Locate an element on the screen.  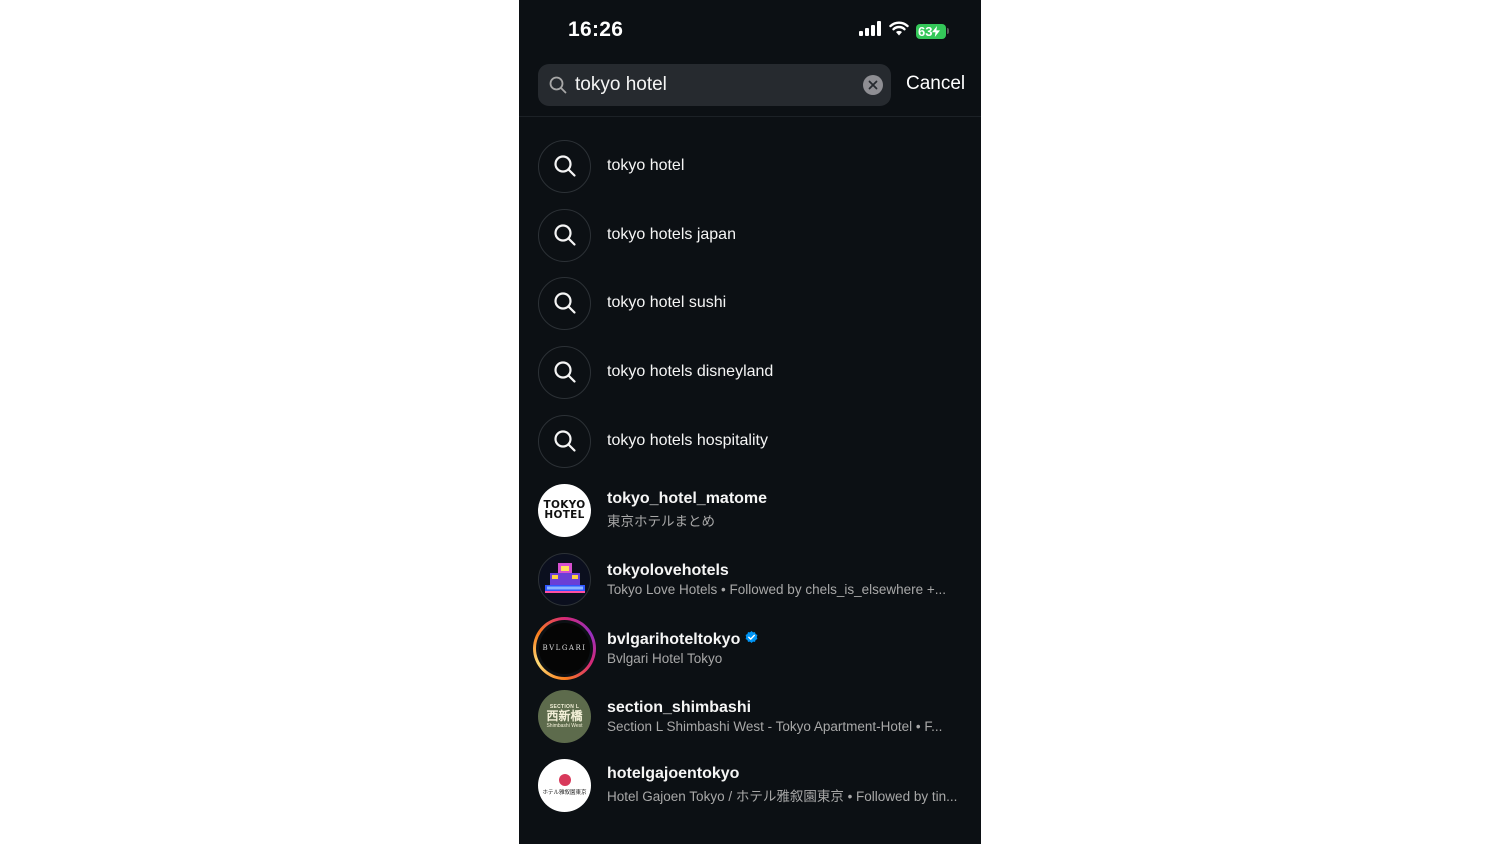
battery-level: 63 is located at coordinates (925, 31).